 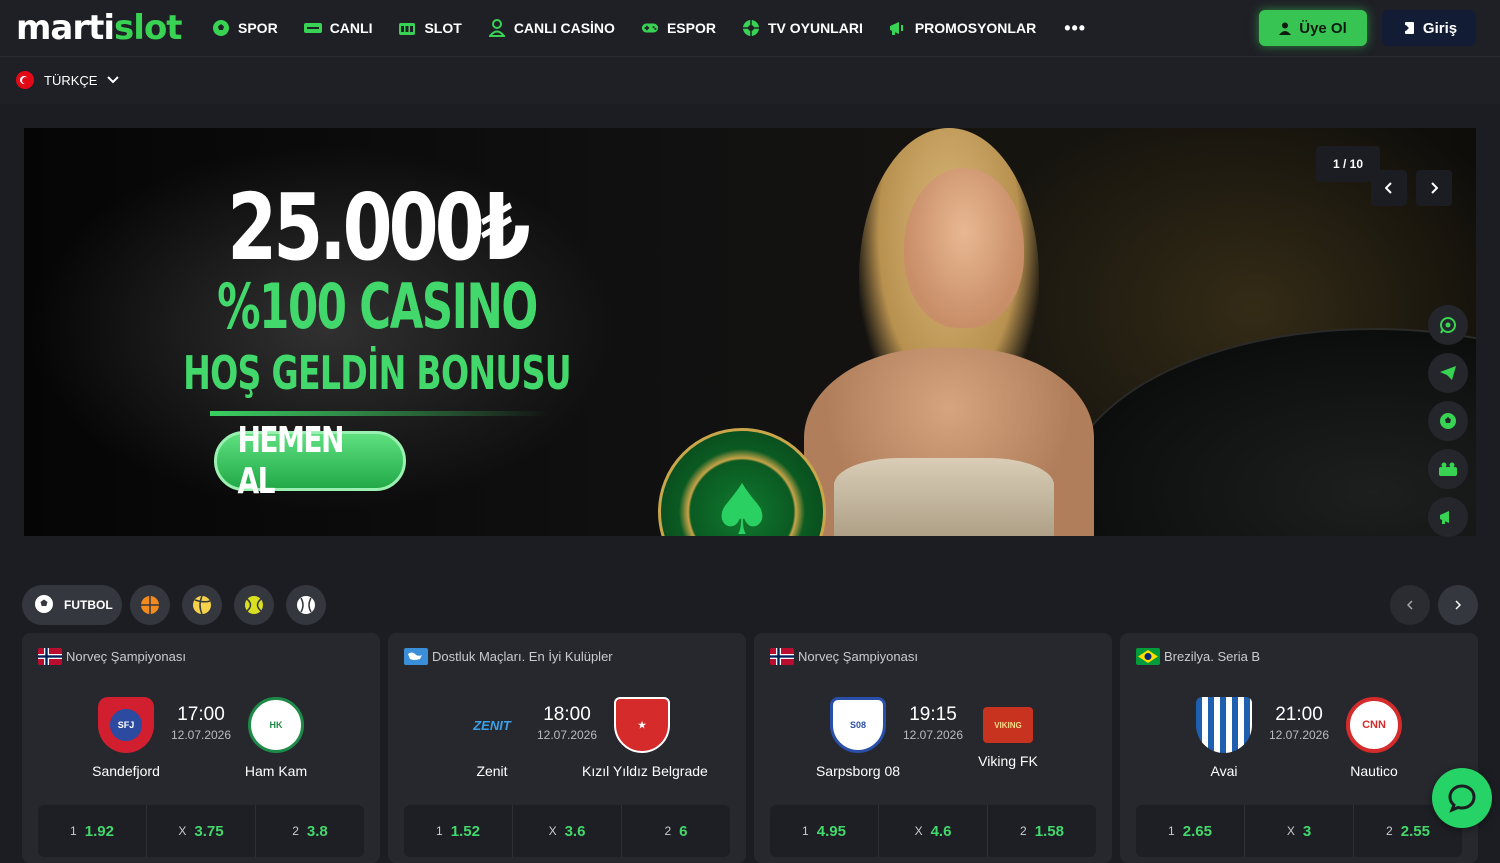 I want to click on odds-row: 1 4.95 X 4.6 2 1.58, so click(x=933, y=831).